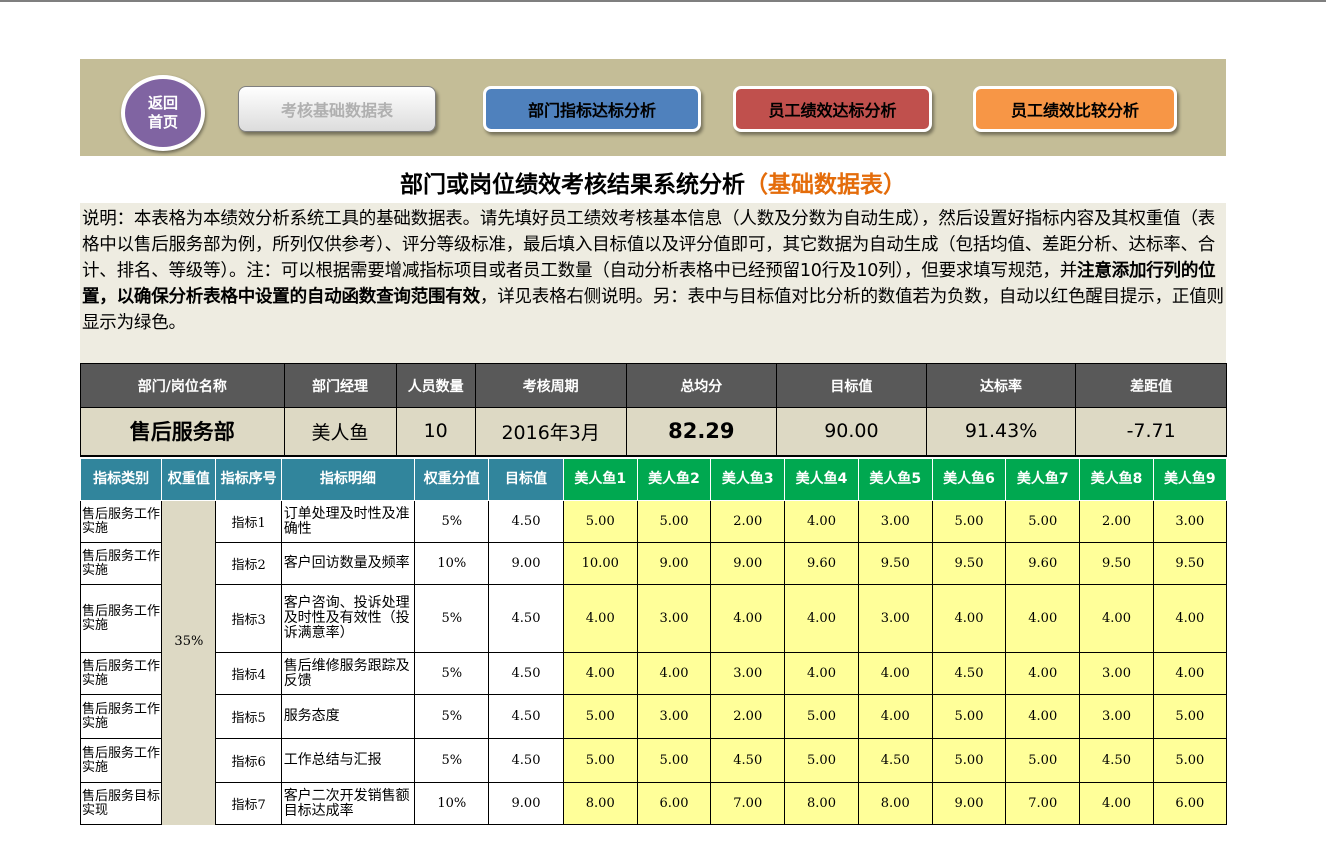  What do you see at coordinates (348, 521) in the screenshot?
I see `detail-cell: 订单处理及时性及准确性` at bounding box center [348, 521].